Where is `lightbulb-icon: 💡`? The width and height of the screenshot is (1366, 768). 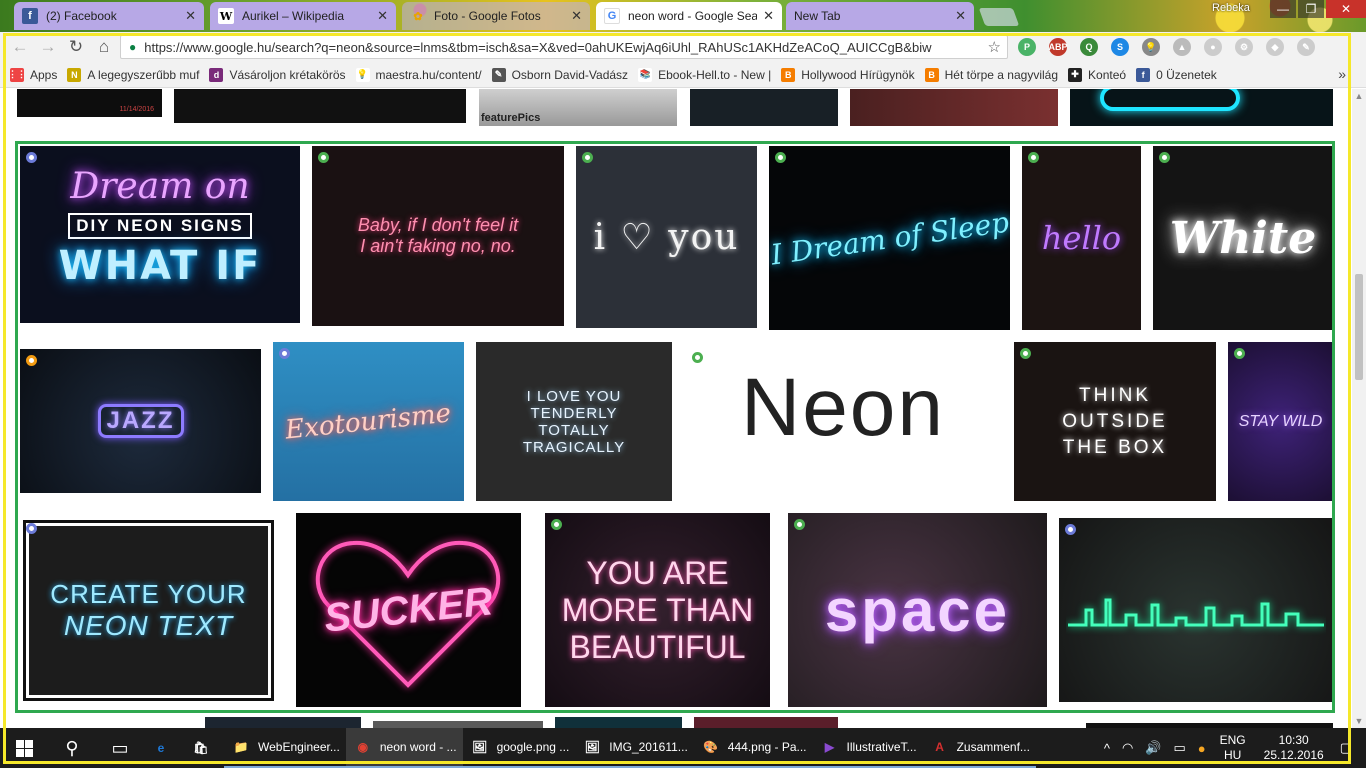
lightbulb-icon: 💡 is located at coordinates (1151, 47).